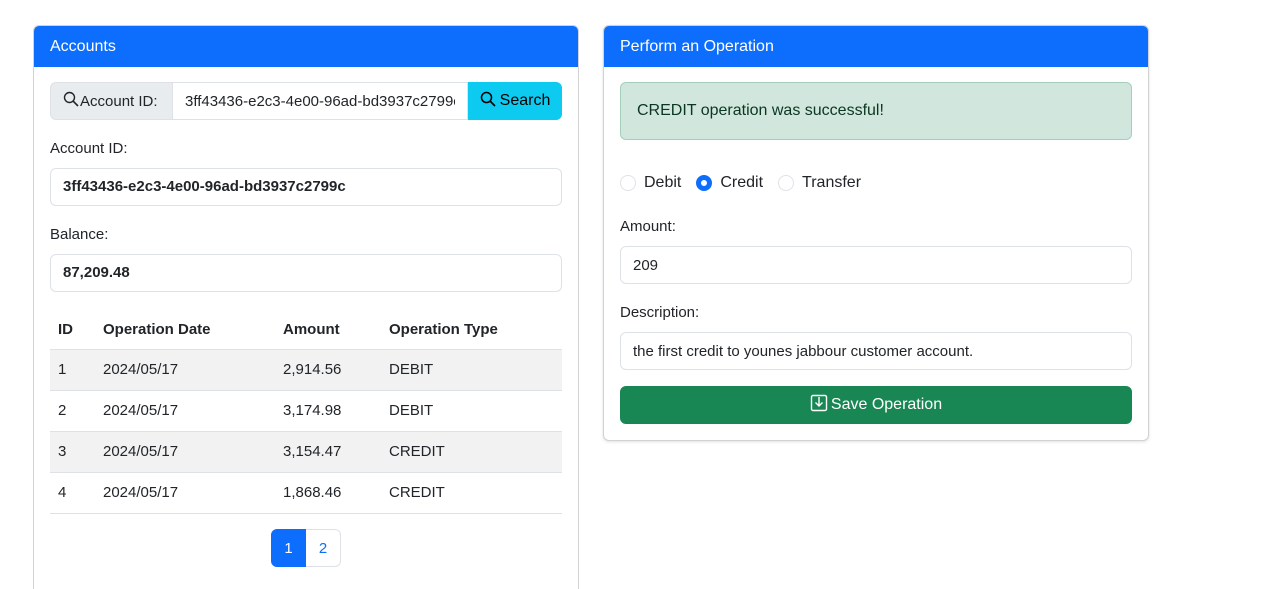 The width and height of the screenshot is (1263, 589). Describe the element at coordinates (89, 148) in the screenshot. I see `account-id-label: Account ID:` at that location.